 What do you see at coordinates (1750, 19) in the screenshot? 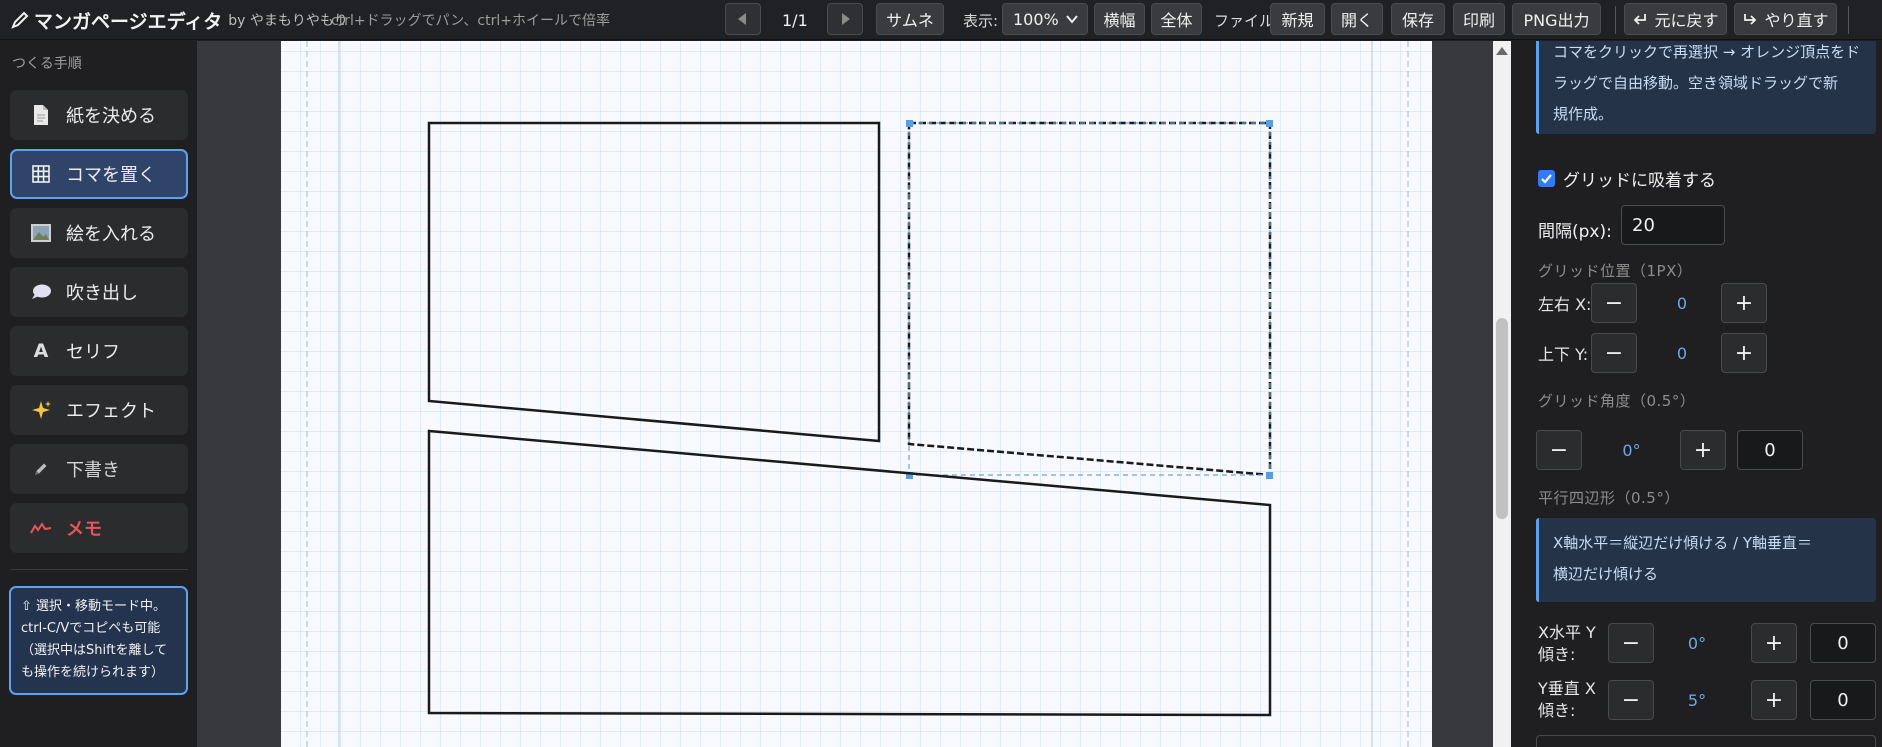
I see `redo-icon` at bounding box center [1750, 19].